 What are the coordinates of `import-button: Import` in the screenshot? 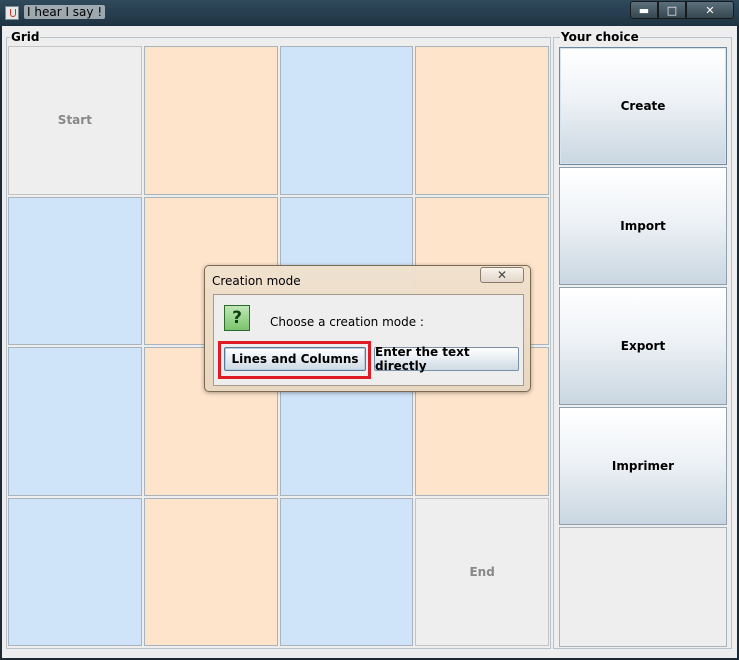 It's located at (643, 226).